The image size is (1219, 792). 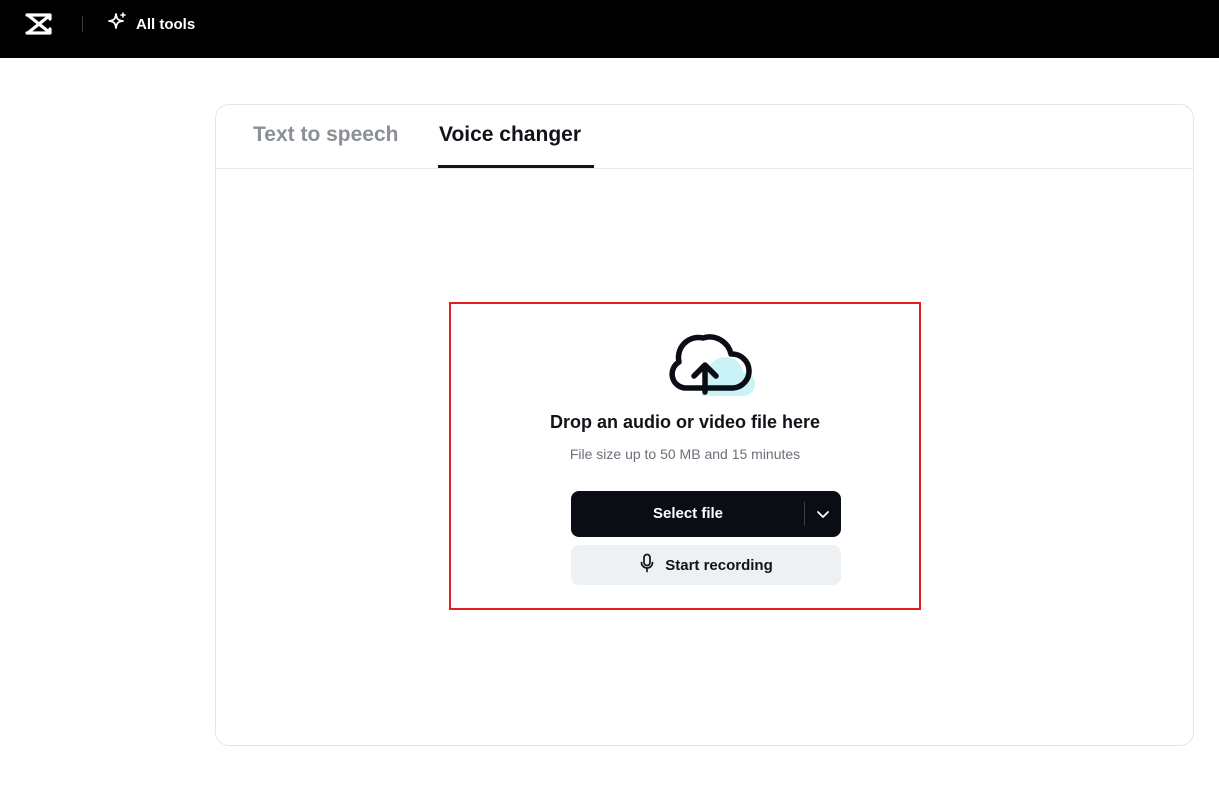 What do you see at coordinates (804, 514) in the screenshot?
I see `button-separator` at bounding box center [804, 514].